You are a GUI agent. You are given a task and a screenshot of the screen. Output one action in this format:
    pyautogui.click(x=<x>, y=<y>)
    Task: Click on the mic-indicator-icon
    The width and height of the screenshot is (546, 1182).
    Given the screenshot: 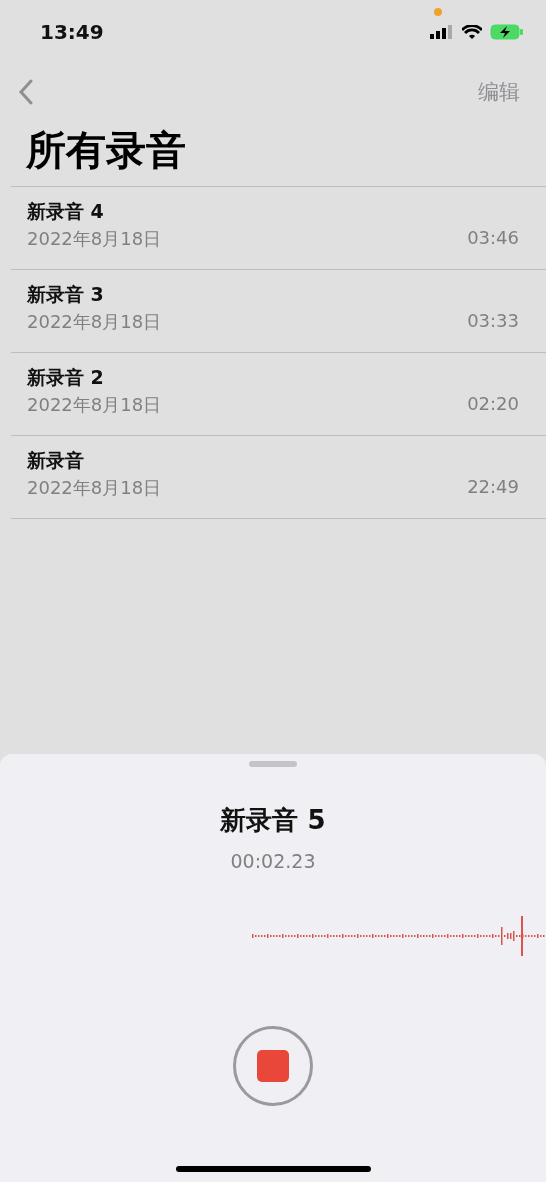 What is the action you would take?
    pyautogui.click(x=438, y=12)
    